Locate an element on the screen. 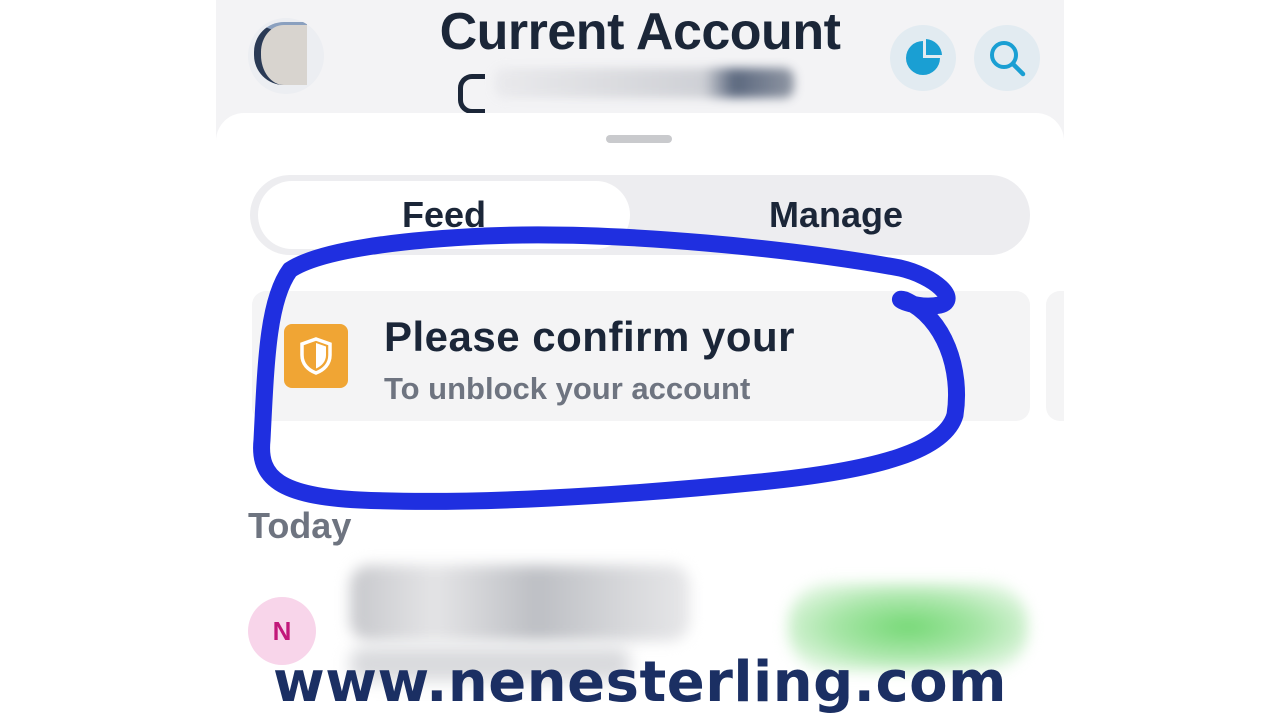  tab-manage: Manage is located at coordinates (836, 215).